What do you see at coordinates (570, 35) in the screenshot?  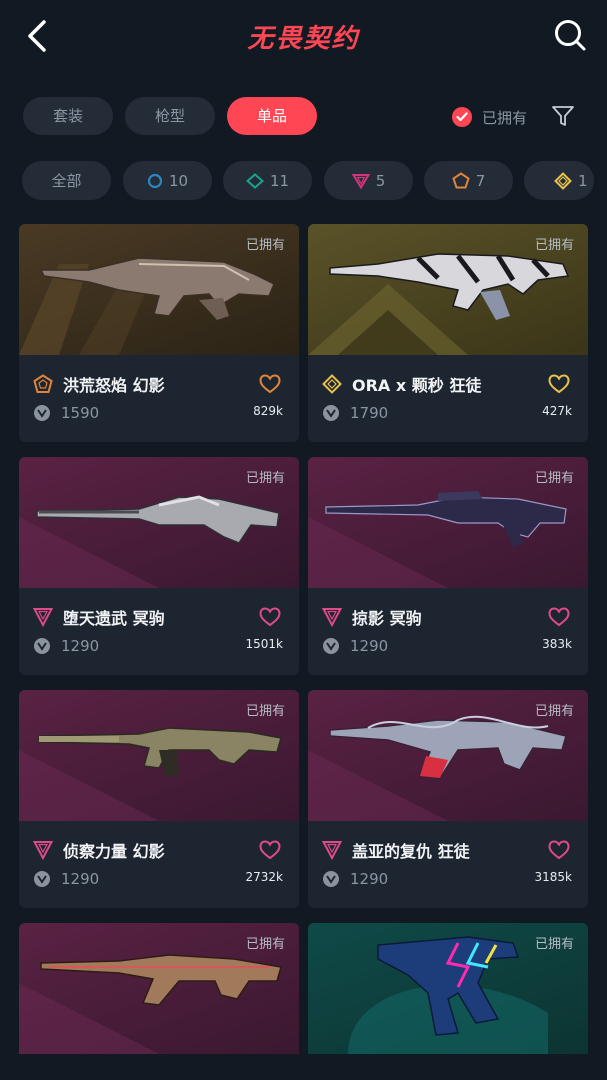 I see `search-icon` at bounding box center [570, 35].